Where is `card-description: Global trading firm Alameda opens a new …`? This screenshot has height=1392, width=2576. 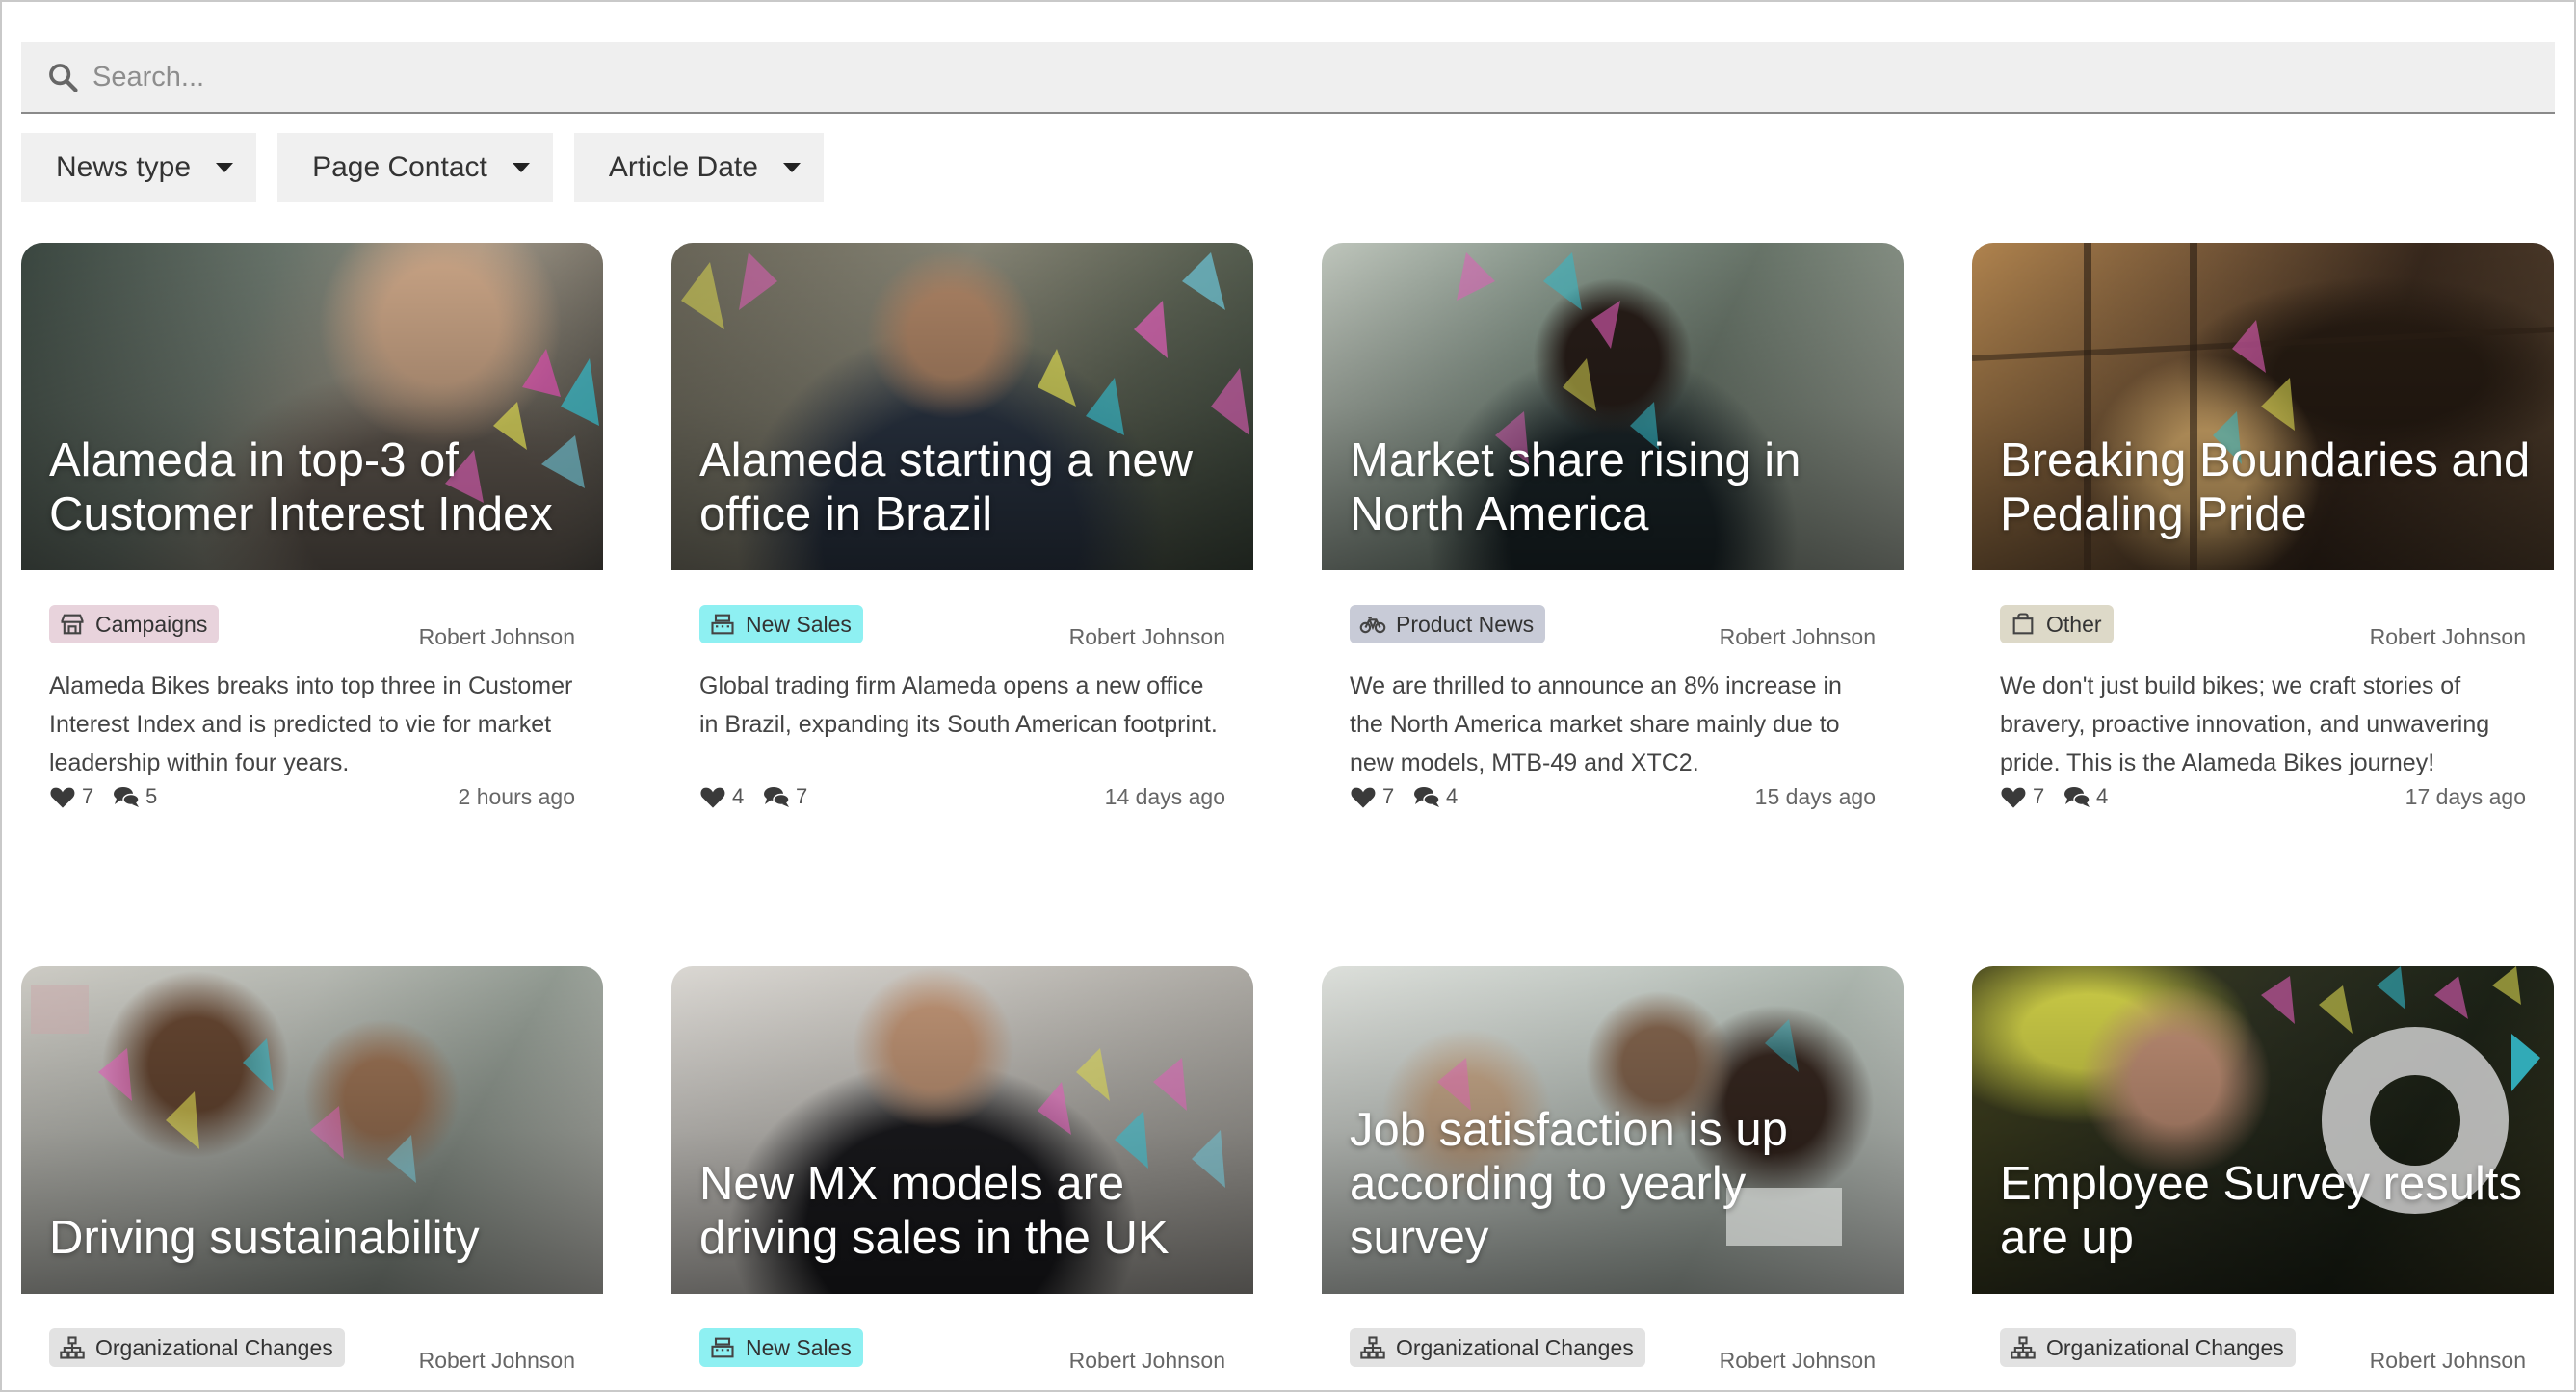
card-description: Global trading firm Alameda opens a new … is located at coordinates (958, 705).